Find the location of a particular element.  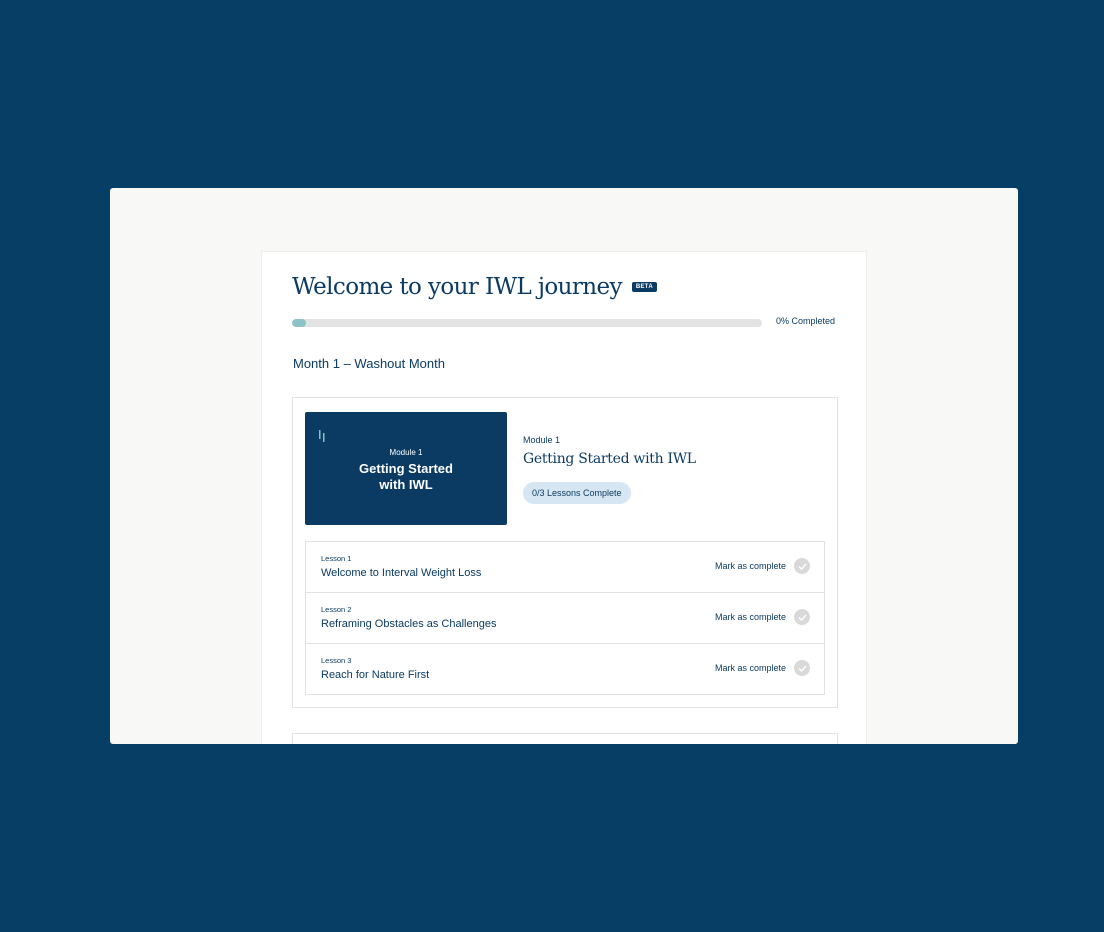

lesson-number: Lesson 3 is located at coordinates (336, 660).